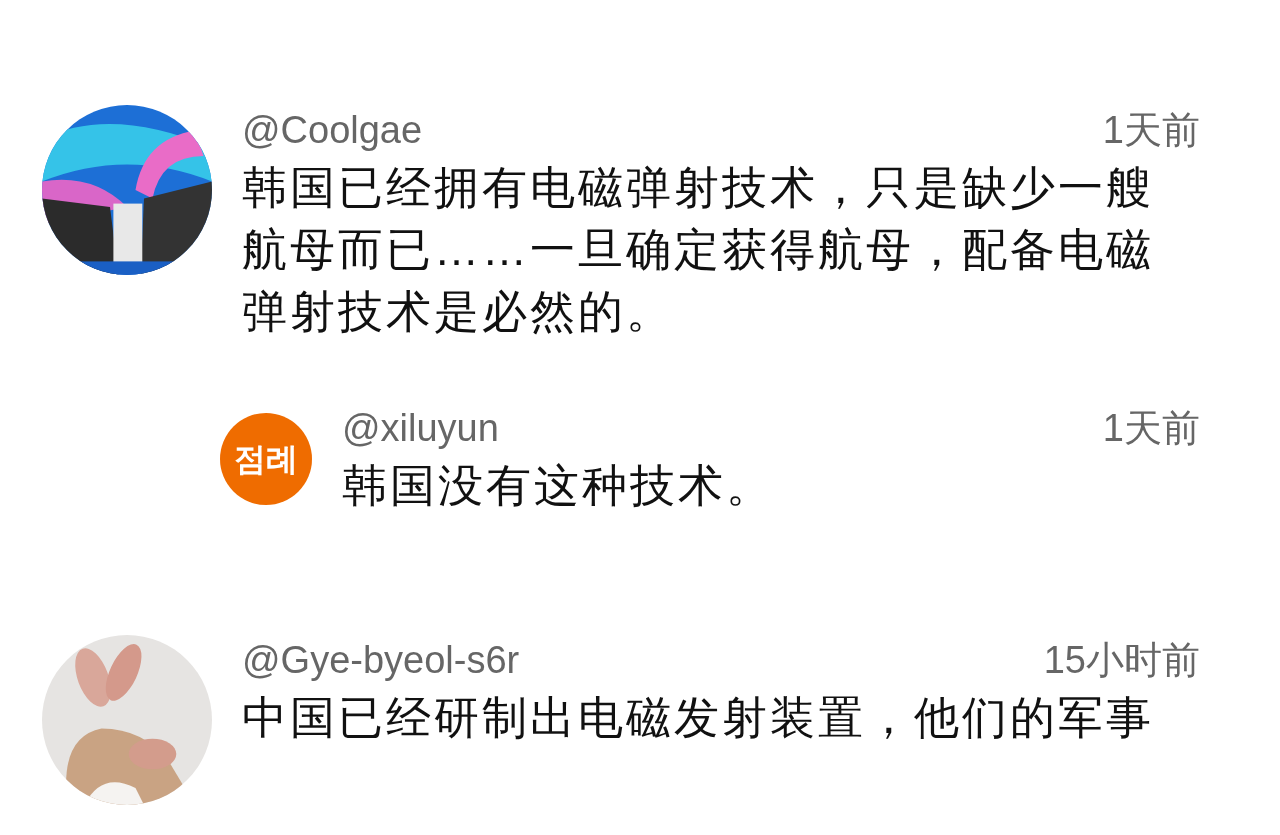 The height and width of the screenshot is (835, 1280). Describe the element at coordinates (698, 718) in the screenshot. I see `comment-text: 中国已经研制出电磁发射装置，他们的军事` at that location.